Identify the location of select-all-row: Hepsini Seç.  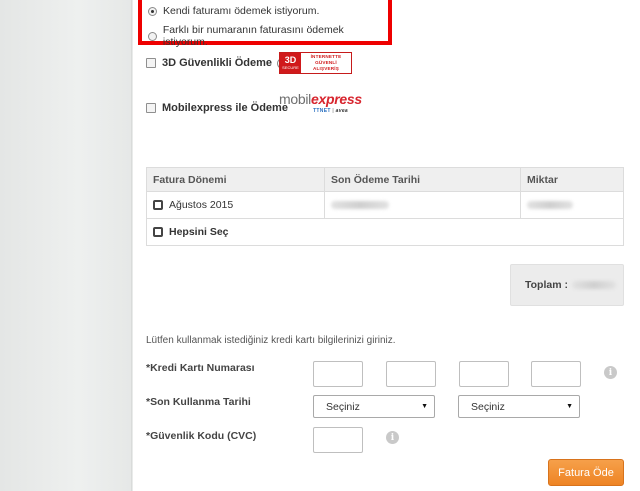
(385, 232).